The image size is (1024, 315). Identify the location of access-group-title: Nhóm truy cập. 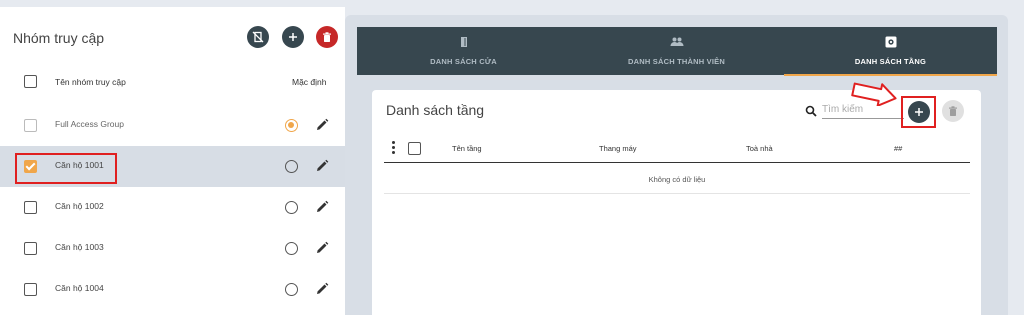
(59, 38).